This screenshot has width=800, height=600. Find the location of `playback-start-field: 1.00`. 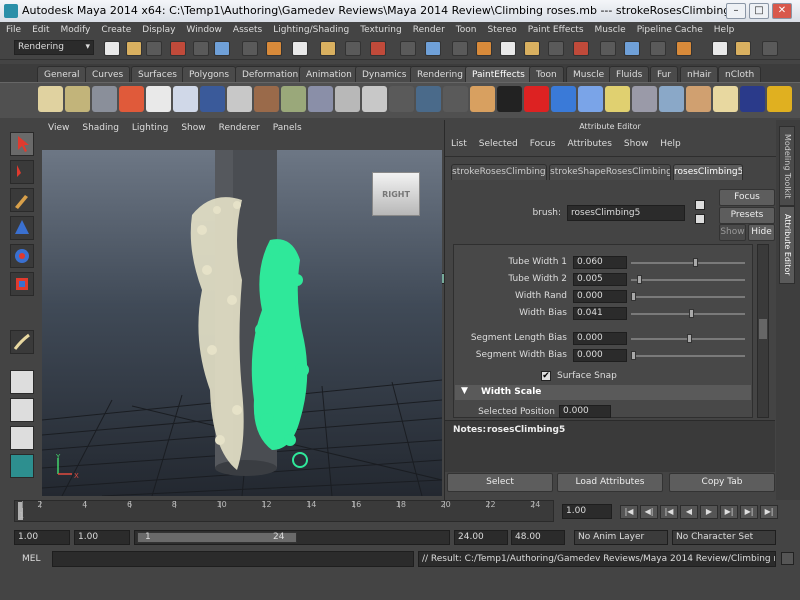

playback-start-field: 1.00 is located at coordinates (102, 537).